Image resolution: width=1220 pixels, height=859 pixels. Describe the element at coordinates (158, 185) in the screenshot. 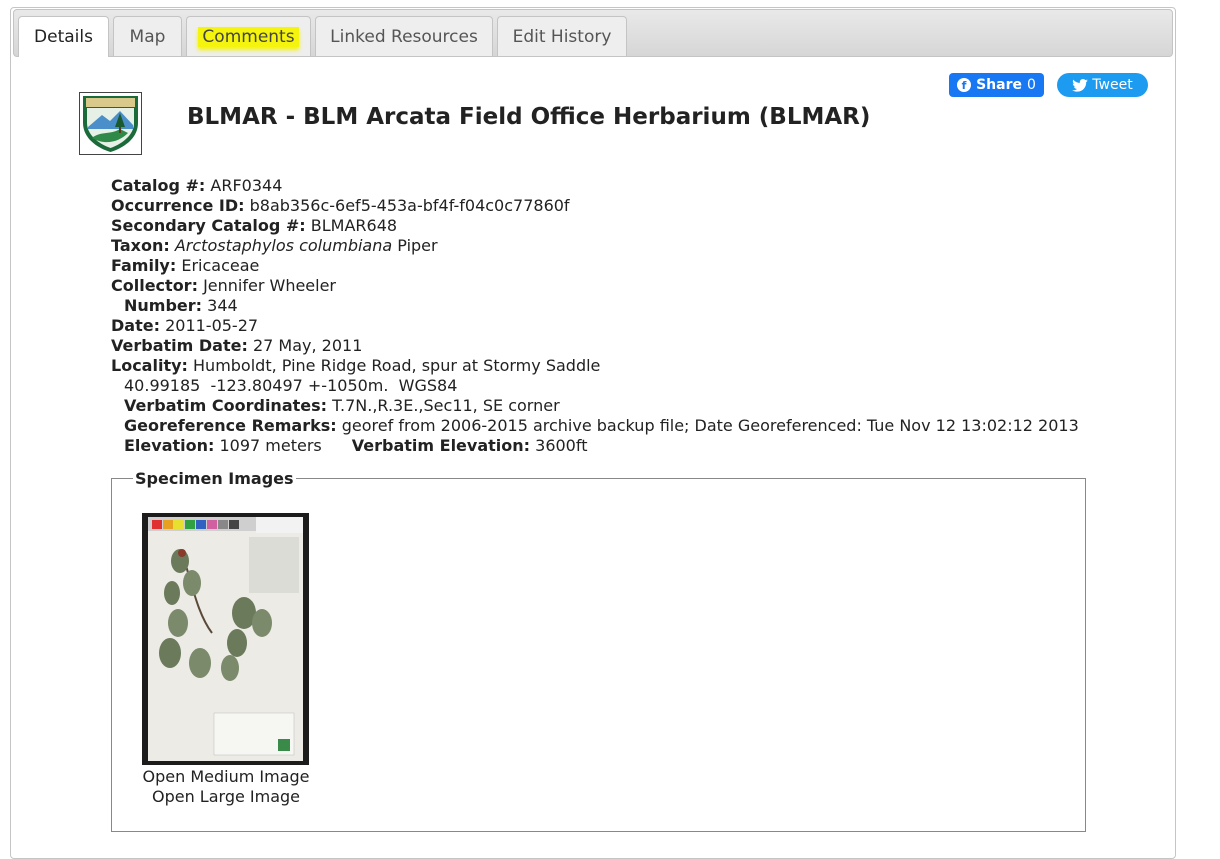

I see `catalog-label: Catalog #:` at that location.